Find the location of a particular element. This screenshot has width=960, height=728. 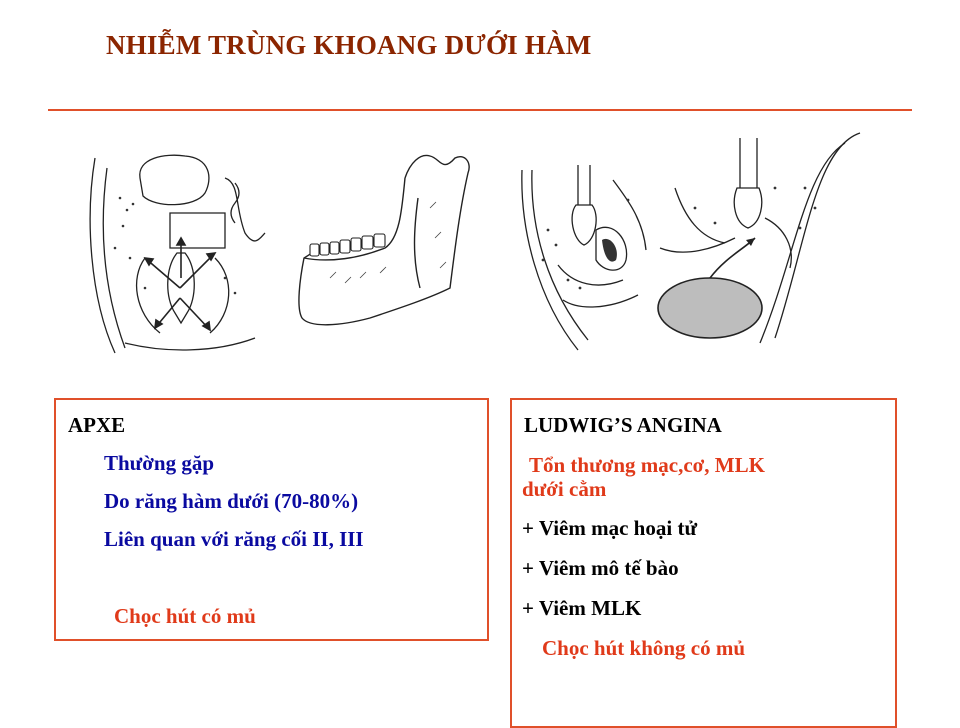

apxe-aspiration-text: Chọc hút có mủ is located at coordinates (185, 616).